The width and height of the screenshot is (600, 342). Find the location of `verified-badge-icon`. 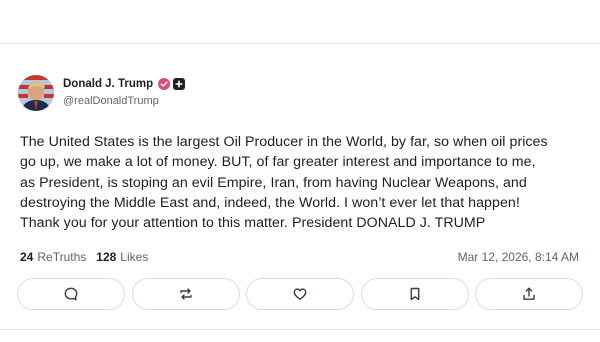

verified-badge-icon is located at coordinates (164, 84).